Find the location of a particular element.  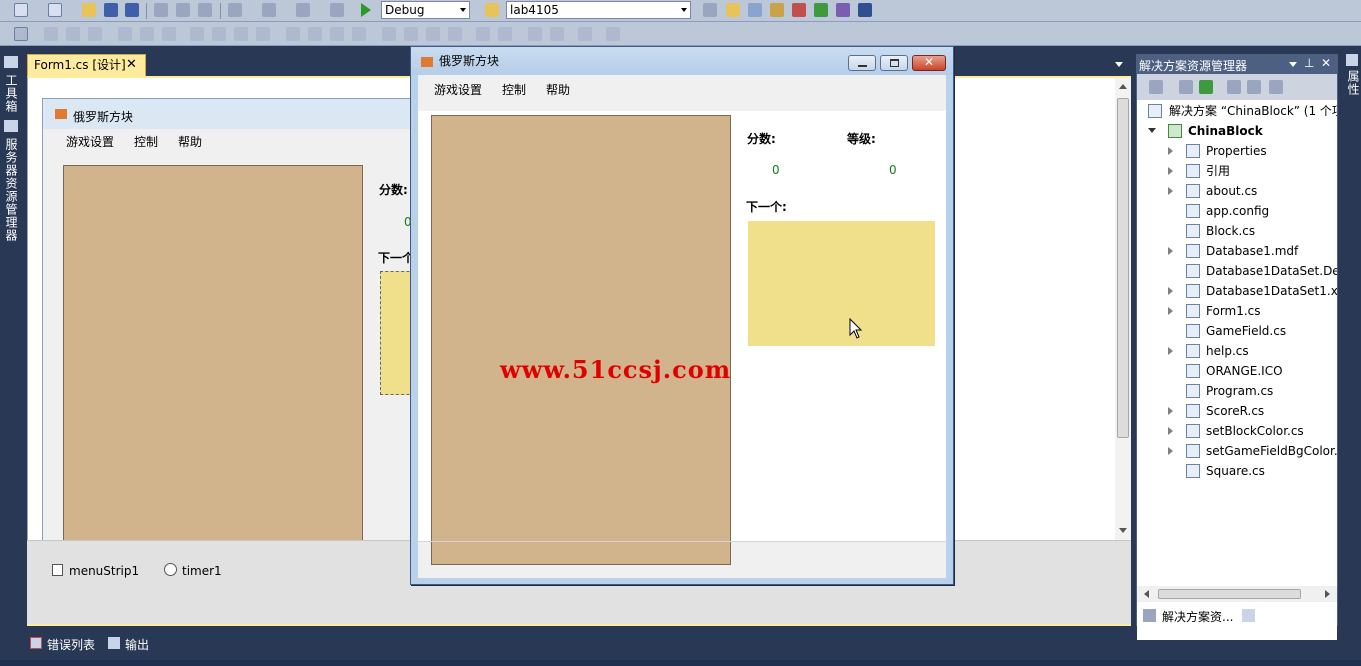

center-horizontally-icon is located at coordinates (483, 34).